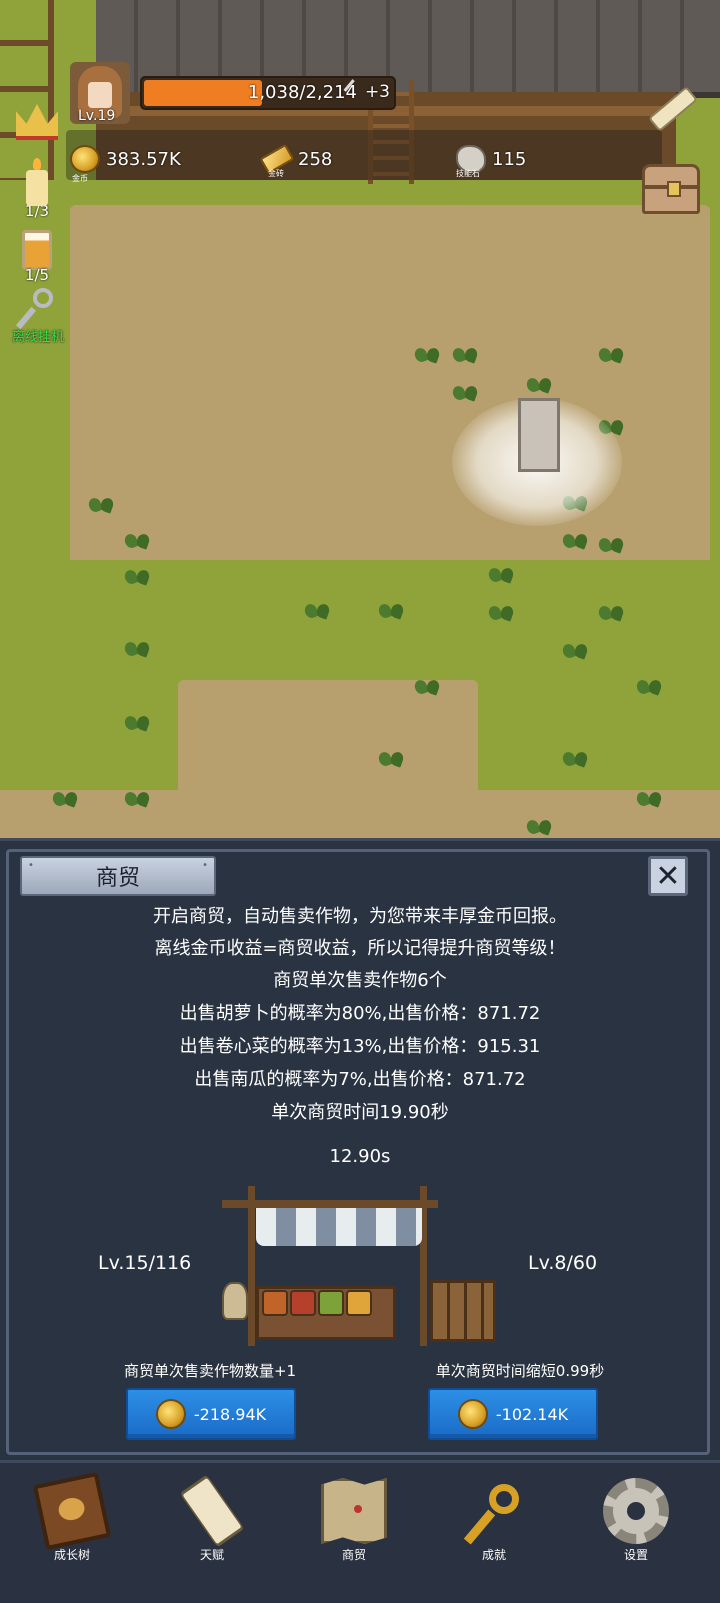 The height and width of the screenshot is (1603, 720). I want to click on stone-pillar, so click(539, 435).